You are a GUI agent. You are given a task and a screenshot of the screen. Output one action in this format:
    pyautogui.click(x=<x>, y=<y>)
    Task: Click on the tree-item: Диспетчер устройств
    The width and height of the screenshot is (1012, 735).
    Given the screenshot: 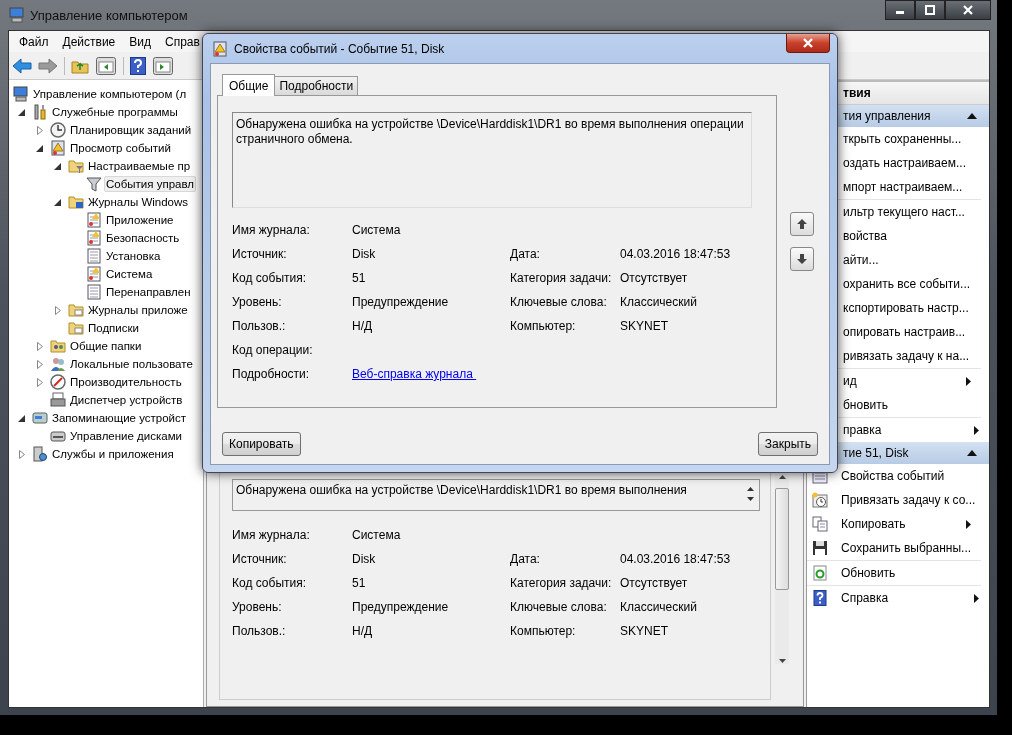 What is the action you would take?
    pyautogui.click(x=126, y=400)
    